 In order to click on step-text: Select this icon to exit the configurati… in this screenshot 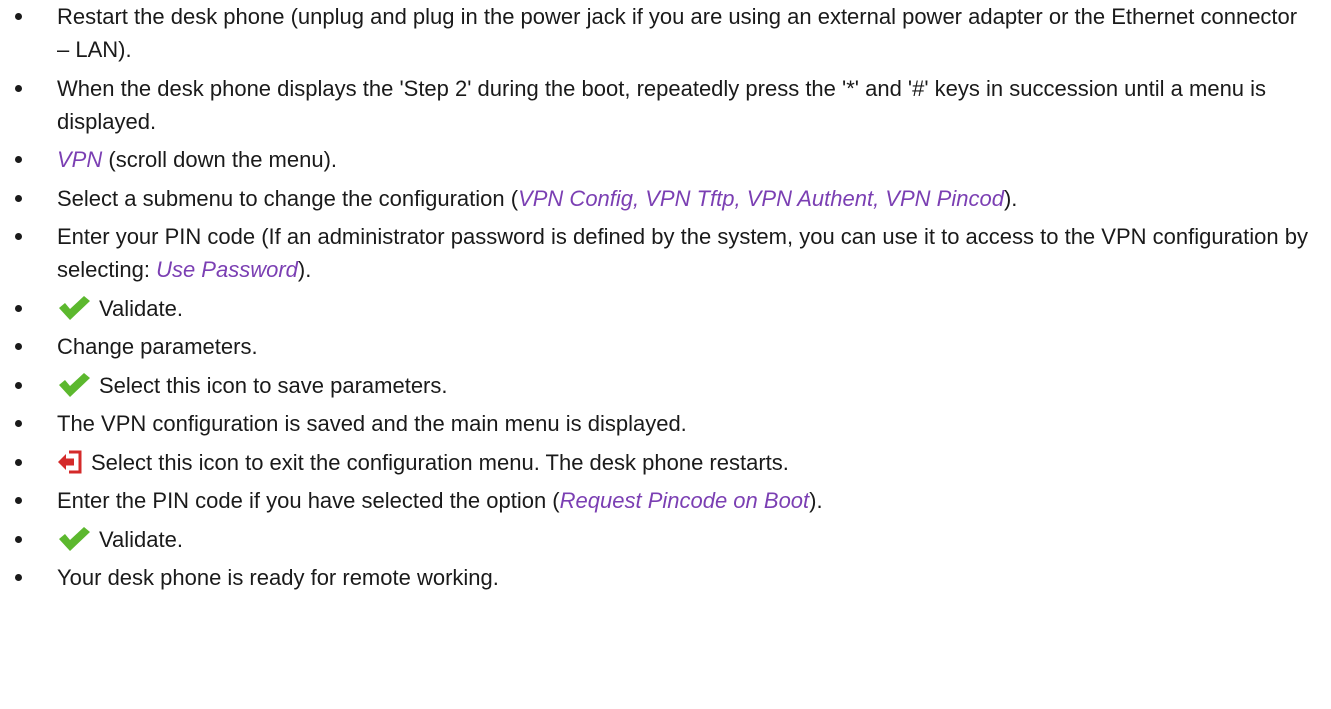, I will do `click(440, 462)`.